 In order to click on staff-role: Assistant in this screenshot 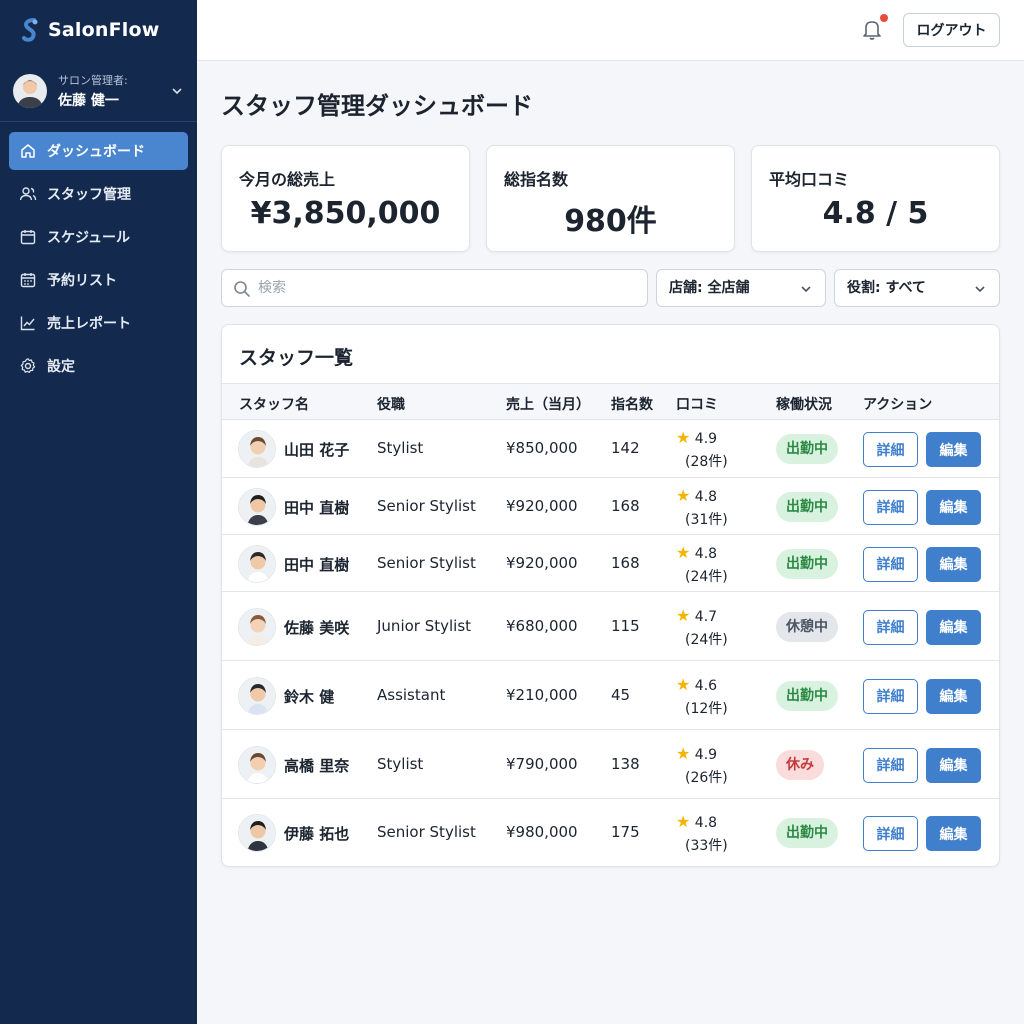, I will do `click(411, 694)`.